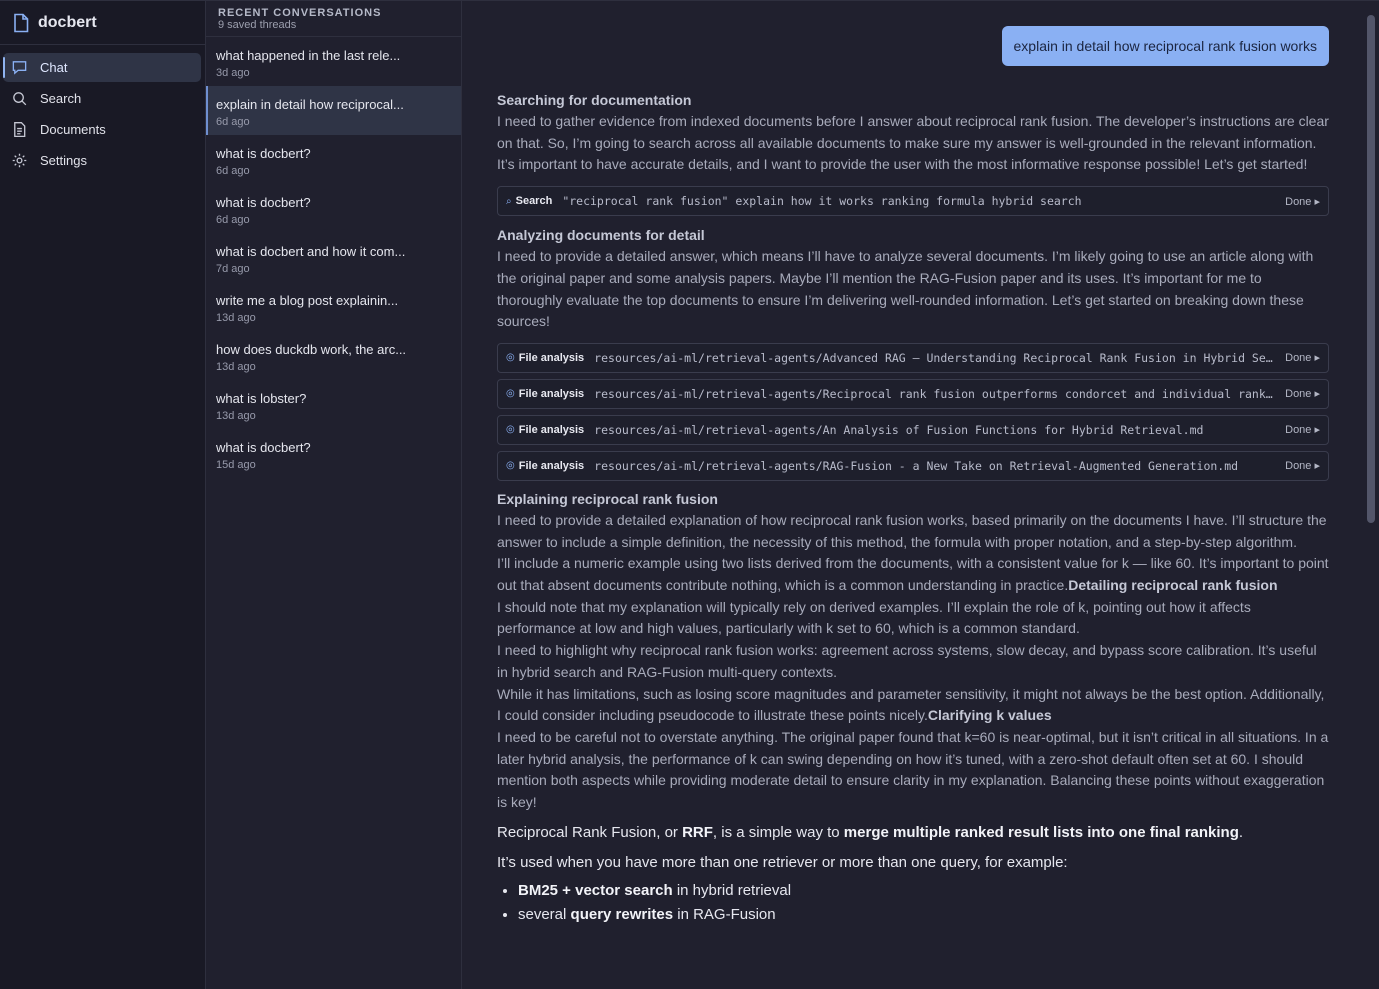 This screenshot has height=989, width=1379. Describe the element at coordinates (601, 235) in the screenshot. I see `reasoning-title: Analyzing documents for detail` at that location.